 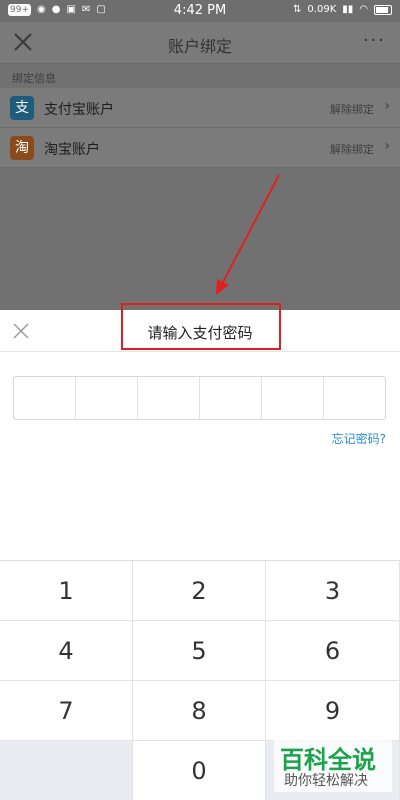 What do you see at coordinates (200, 11) in the screenshot?
I see `status-bar: 99+ ◉ ● ▣ ✉ ▢ 4:42 PM ⇅ 0.09K ▮▮ ◠` at bounding box center [200, 11].